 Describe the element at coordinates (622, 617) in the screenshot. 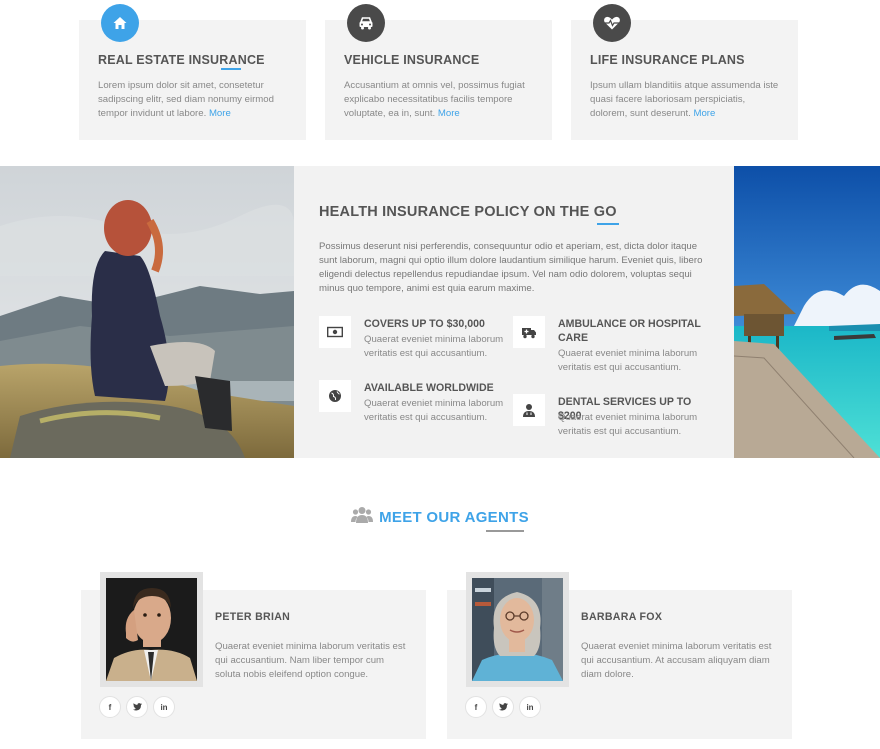

I see `agent-name: BARBARA FOX` at that location.